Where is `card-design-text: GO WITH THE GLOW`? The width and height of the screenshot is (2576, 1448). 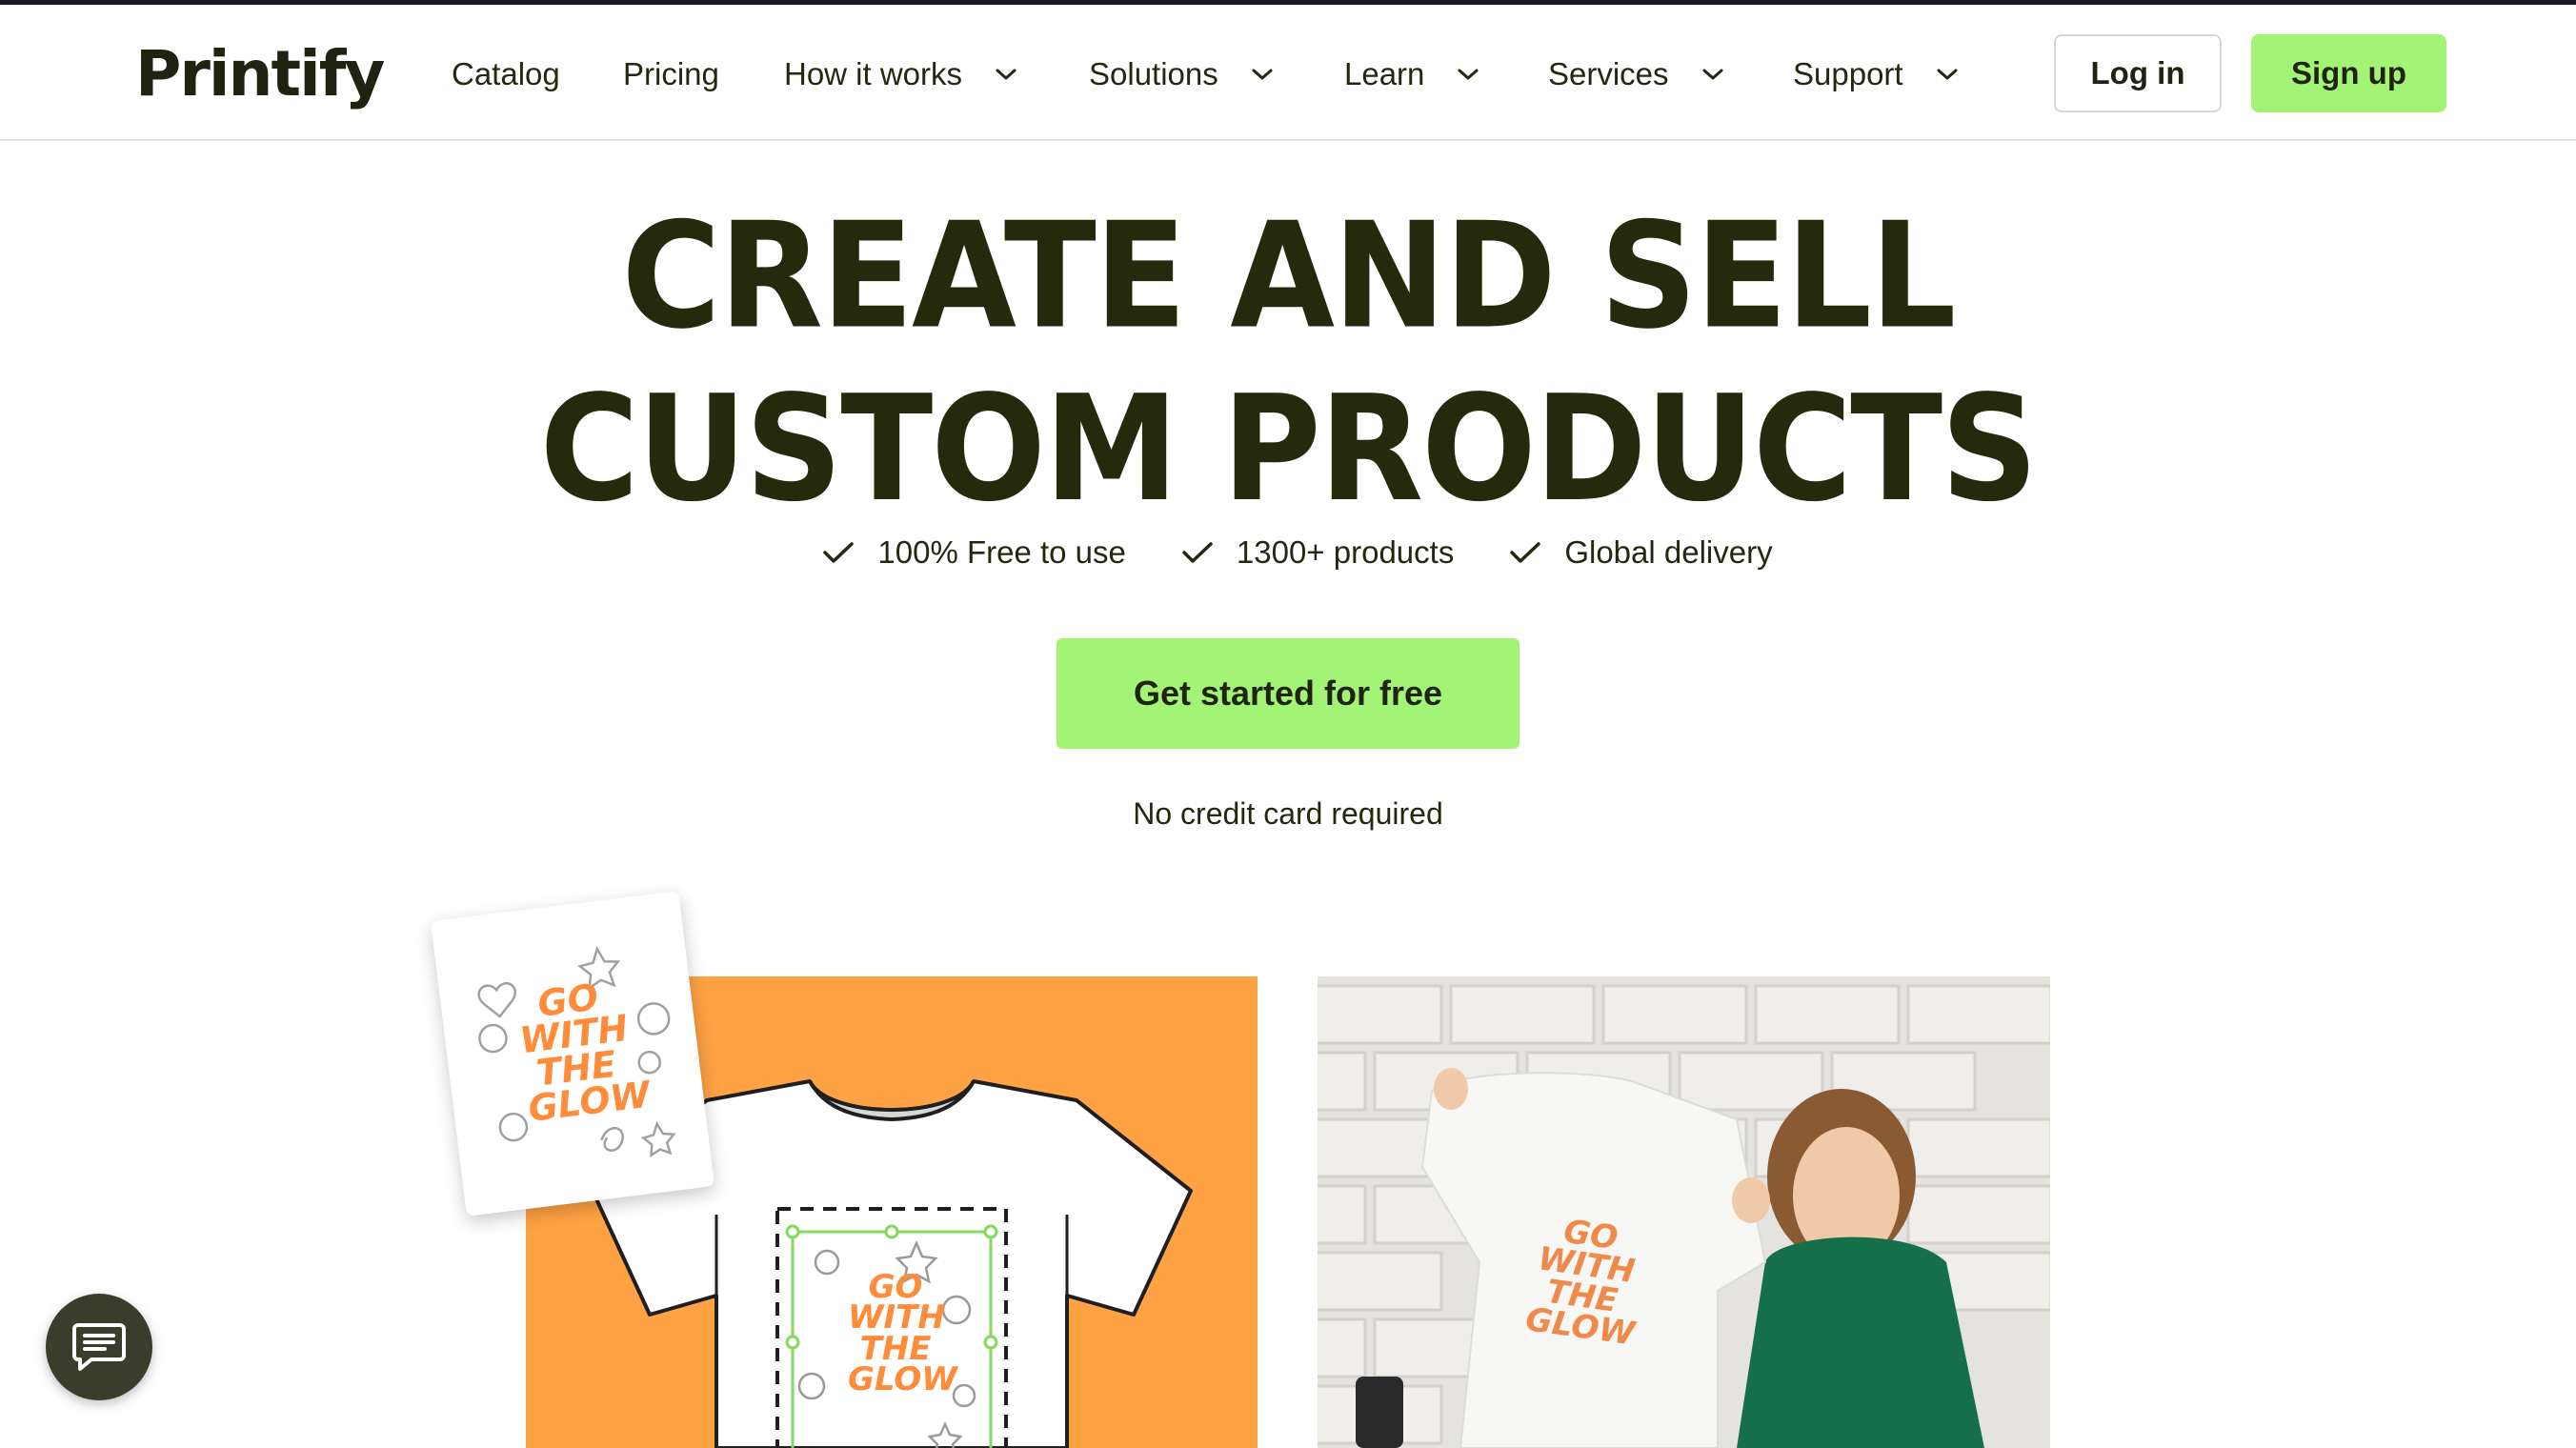 card-design-text: GO WITH THE GLOW is located at coordinates (582, 1052).